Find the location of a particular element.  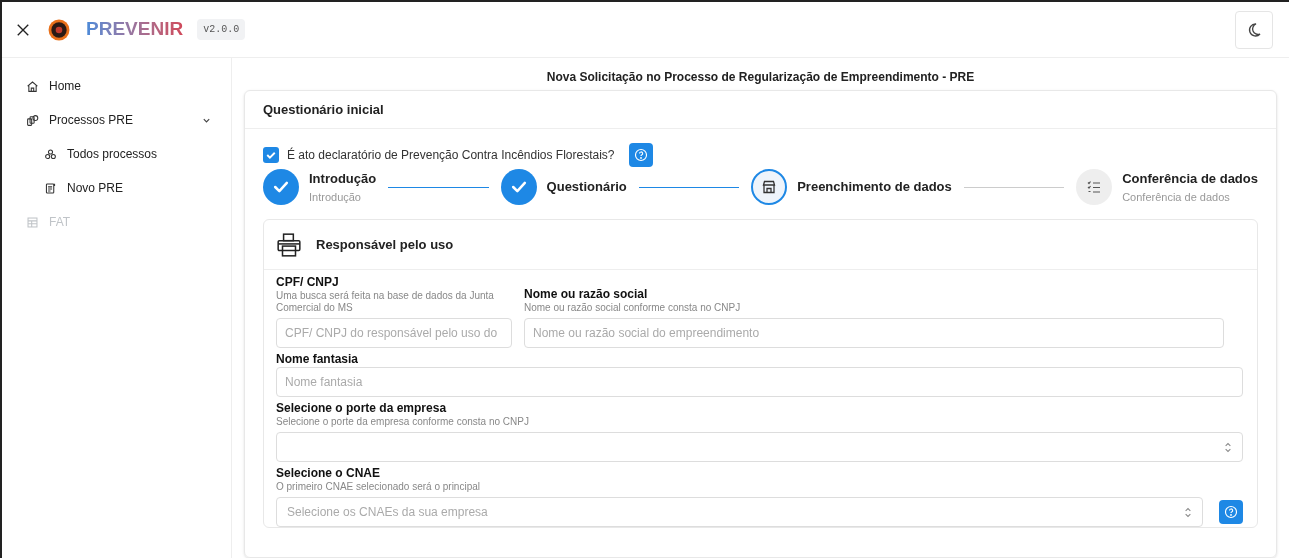

field-hint: Selecione o porte da empresa conforme consta no CNPJ is located at coordinates (403, 422).